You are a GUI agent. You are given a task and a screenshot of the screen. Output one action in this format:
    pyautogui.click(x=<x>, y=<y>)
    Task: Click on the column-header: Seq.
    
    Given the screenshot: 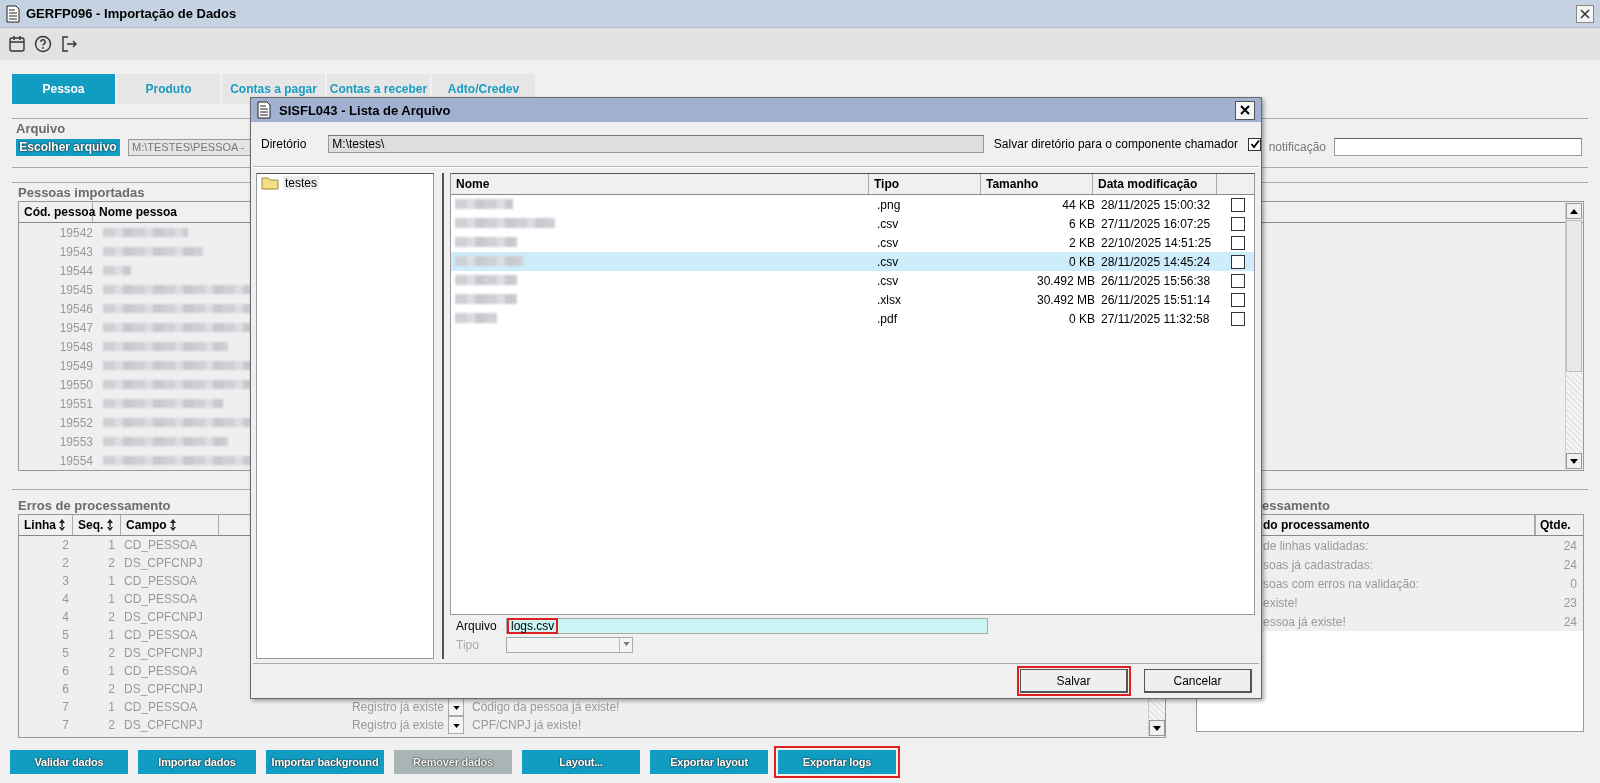 What is the action you would take?
    pyautogui.click(x=91, y=525)
    